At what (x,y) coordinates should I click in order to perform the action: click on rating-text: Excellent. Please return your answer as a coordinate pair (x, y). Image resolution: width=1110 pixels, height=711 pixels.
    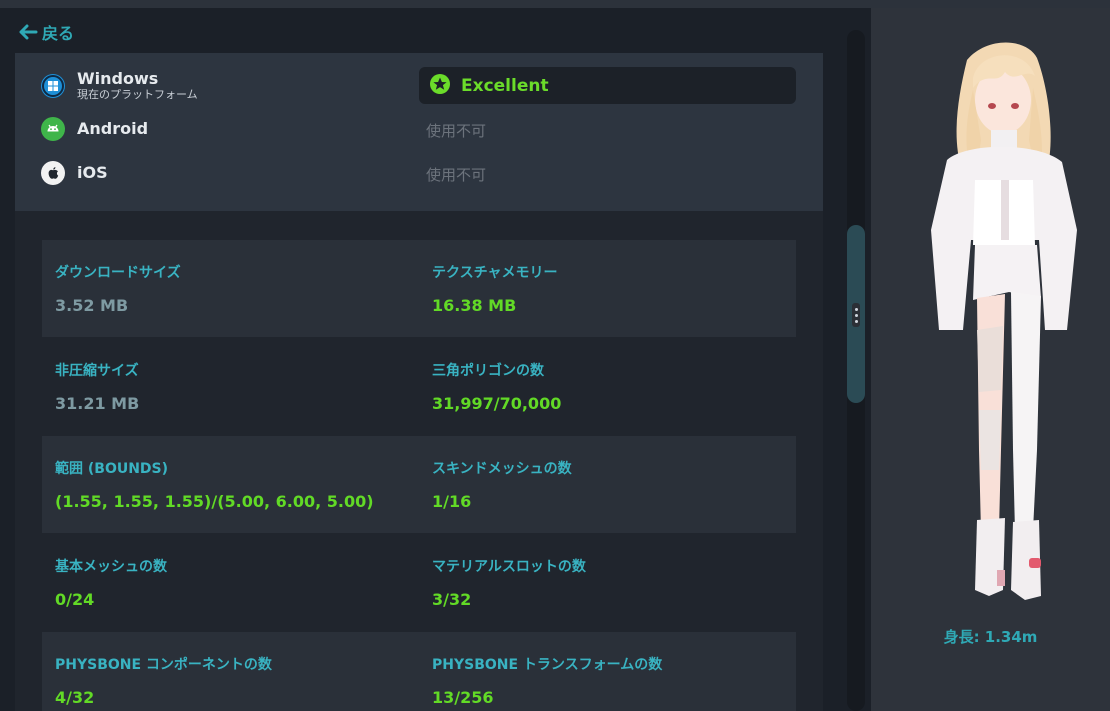
    Looking at the image, I should click on (505, 85).